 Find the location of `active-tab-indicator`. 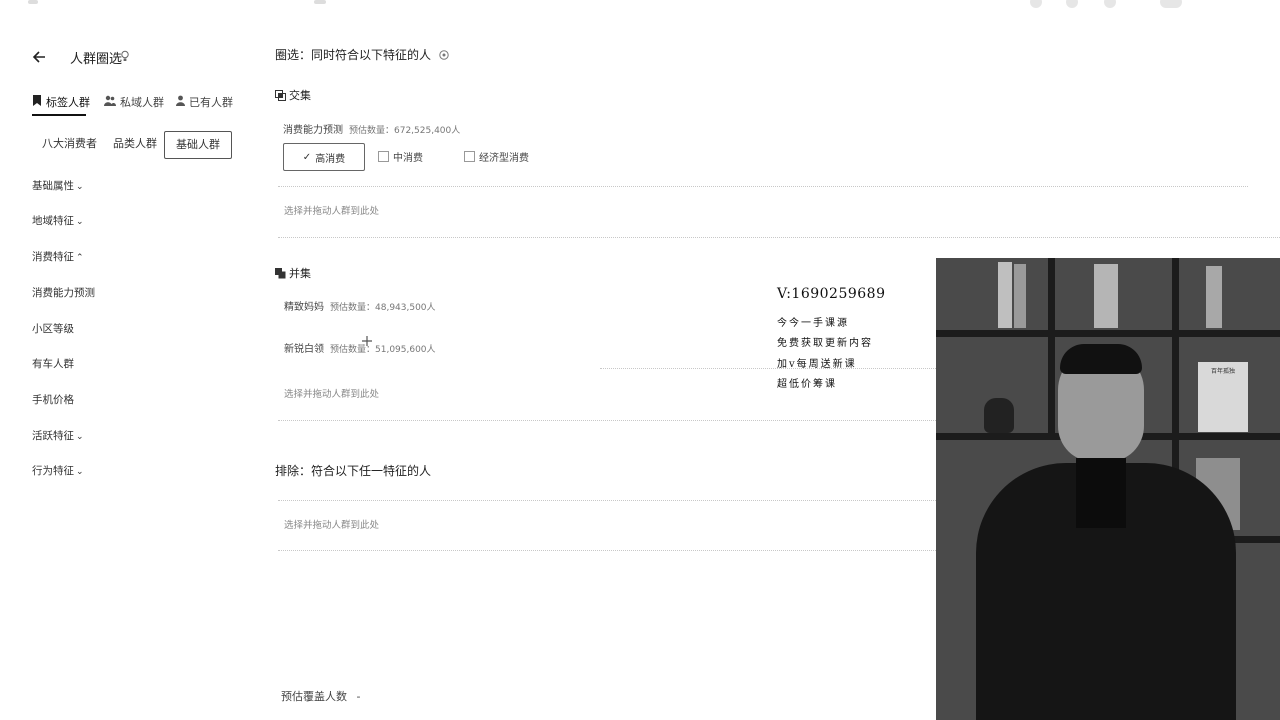

active-tab-indicator is located at coordinates (59, 115).